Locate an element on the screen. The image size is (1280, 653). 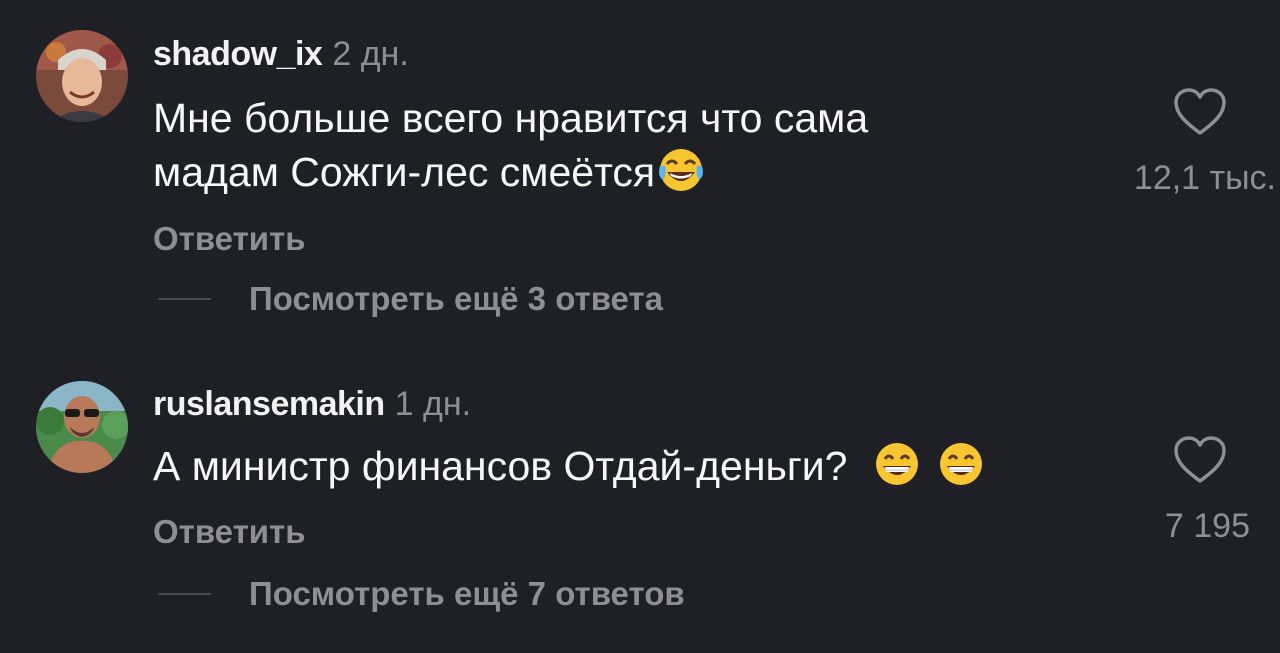
comment-text-line: Мне больше всего нравится что сама is located at coordinates (511, 118).